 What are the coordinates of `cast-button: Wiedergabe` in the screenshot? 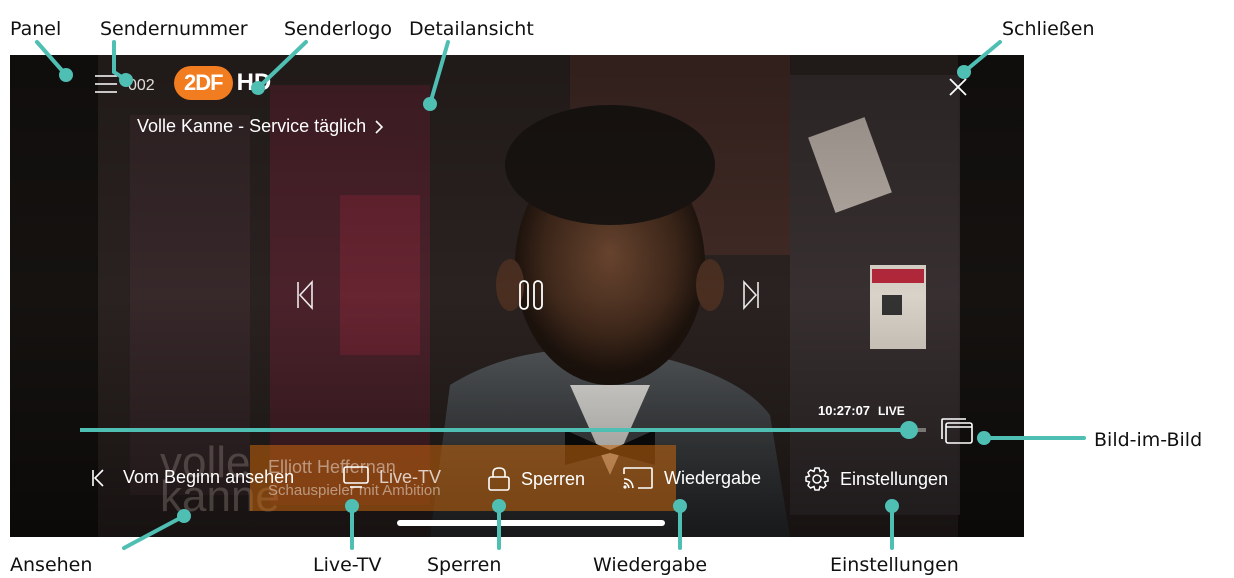 It's located at (691, 478).